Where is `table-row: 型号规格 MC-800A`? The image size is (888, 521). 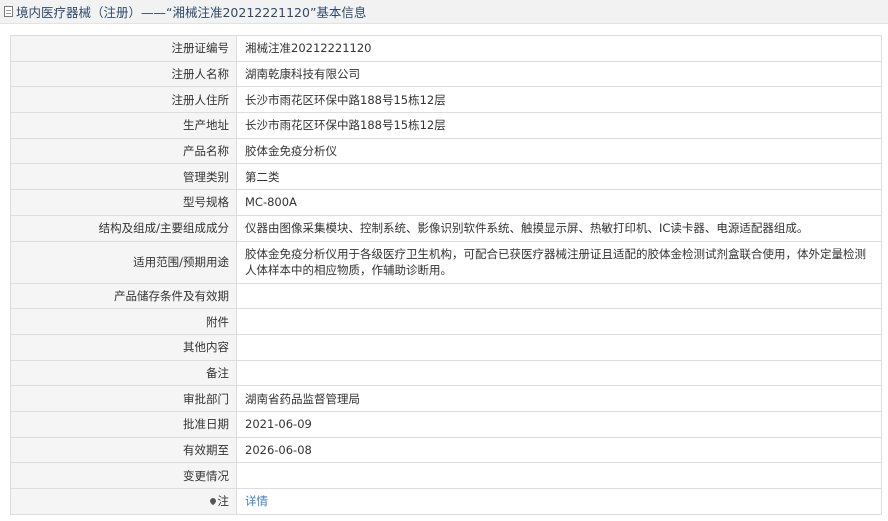 table-row: 型号规格 MC-800A is located at coordinates (446, 202).